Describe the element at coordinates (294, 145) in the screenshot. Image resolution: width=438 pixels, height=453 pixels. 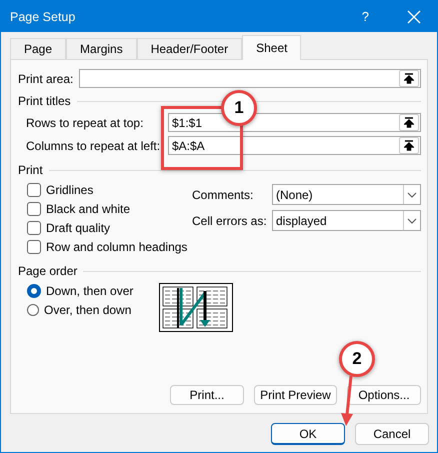
I see `input-field: $A:$A` at that location.